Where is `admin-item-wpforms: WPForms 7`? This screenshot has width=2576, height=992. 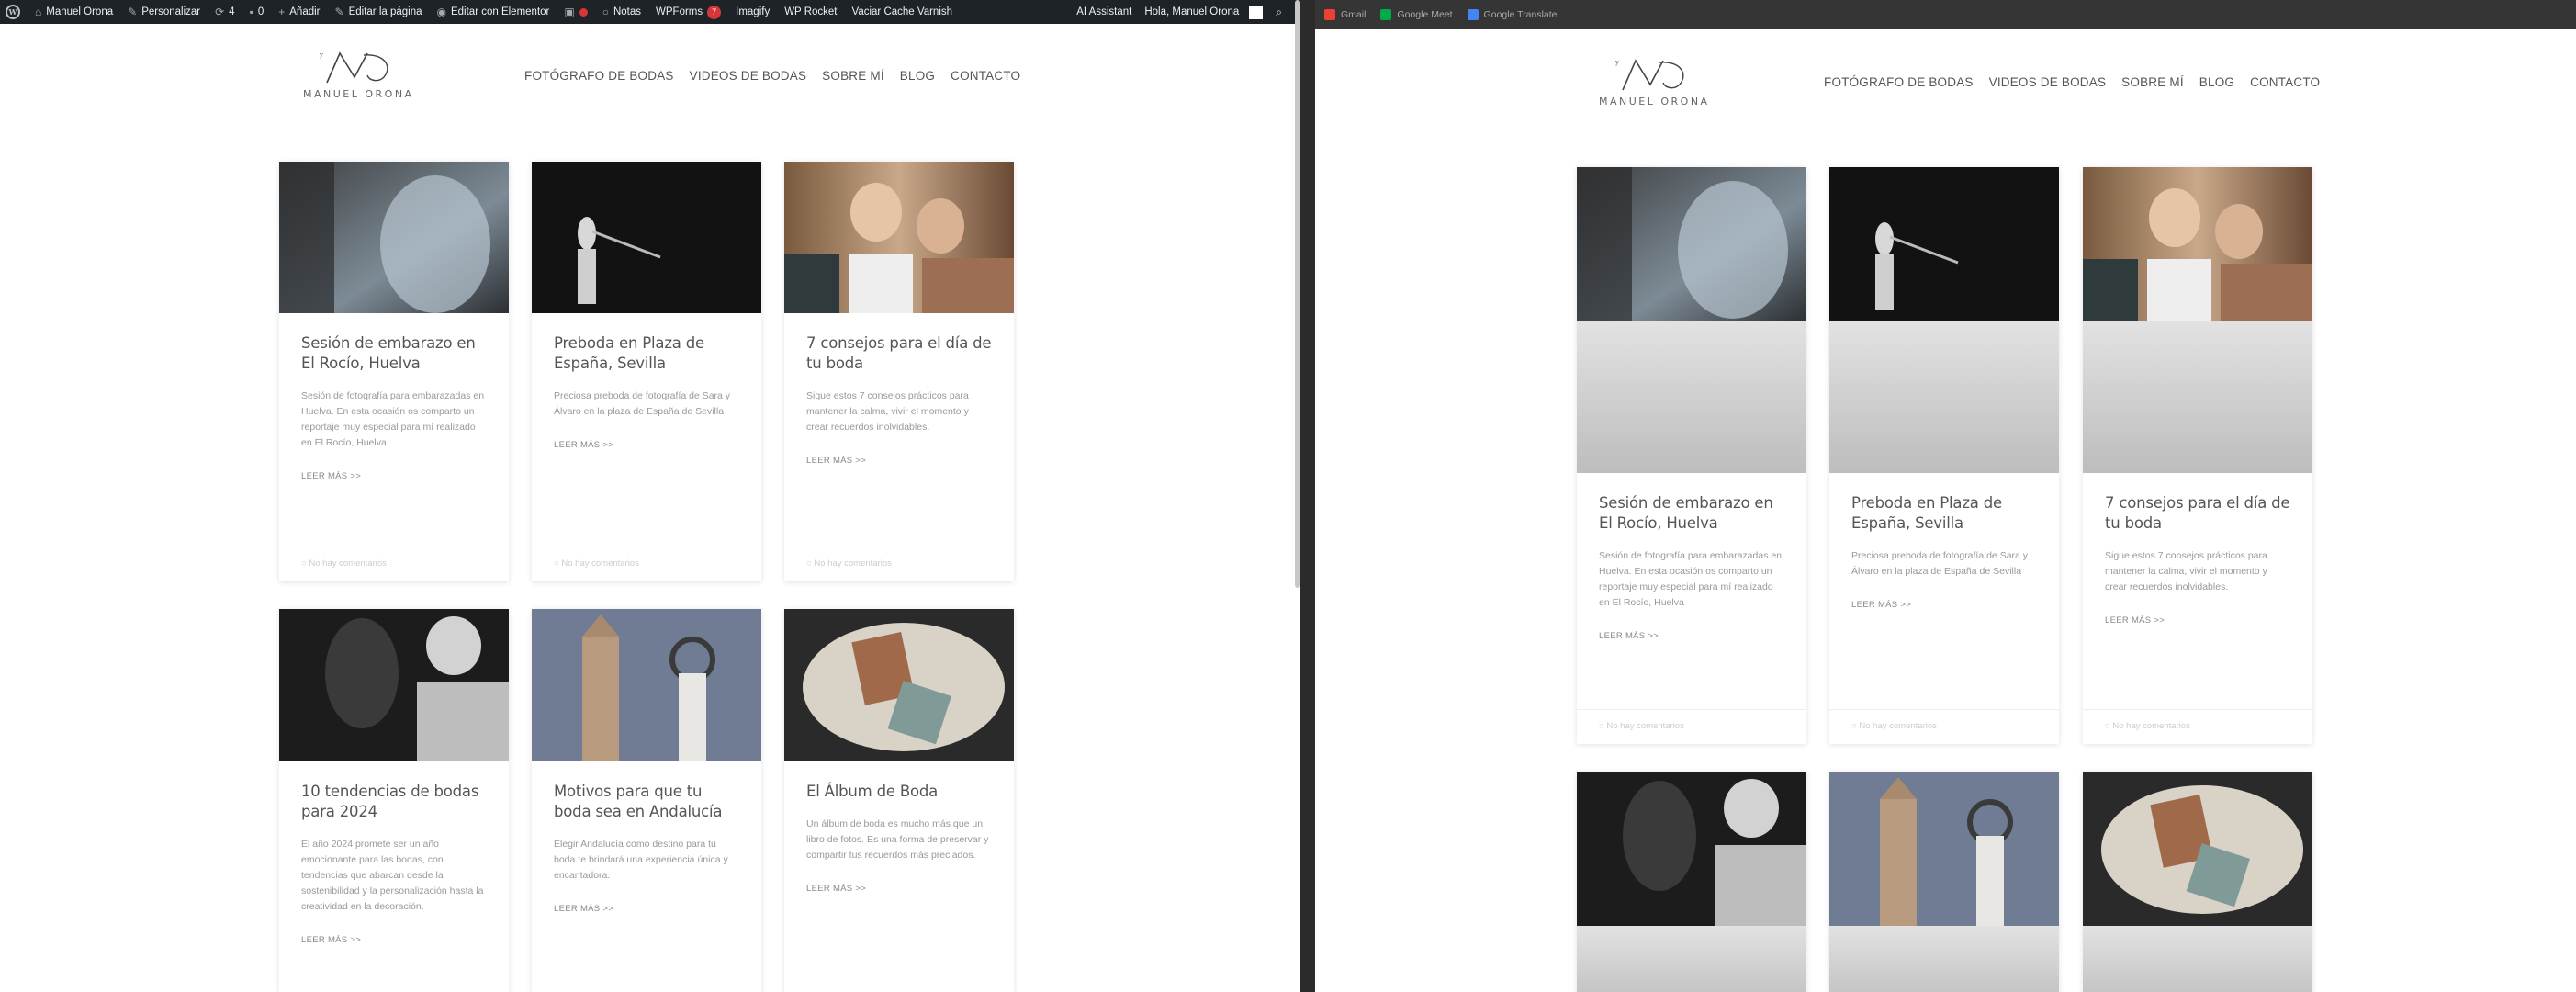 admin-item-wpforms: WPForms 7 is located at coordinates (689, 12).